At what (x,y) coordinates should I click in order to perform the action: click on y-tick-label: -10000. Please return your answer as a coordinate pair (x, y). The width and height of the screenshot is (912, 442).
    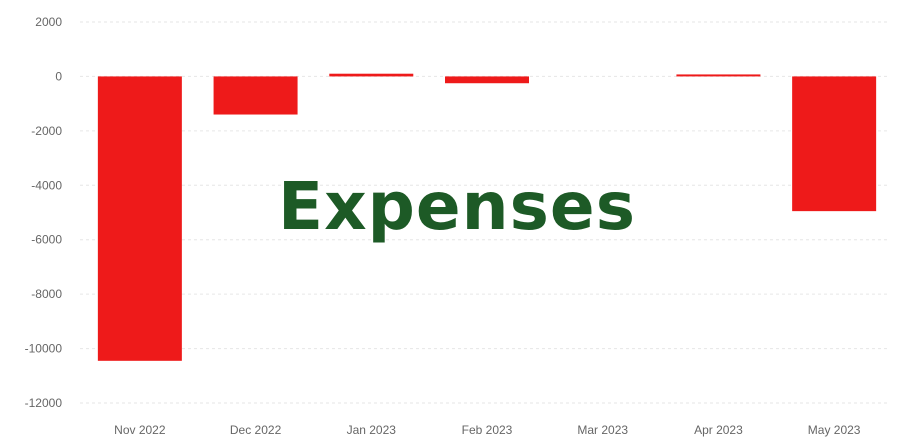
    Looking at the image, I should click on (44, 349).